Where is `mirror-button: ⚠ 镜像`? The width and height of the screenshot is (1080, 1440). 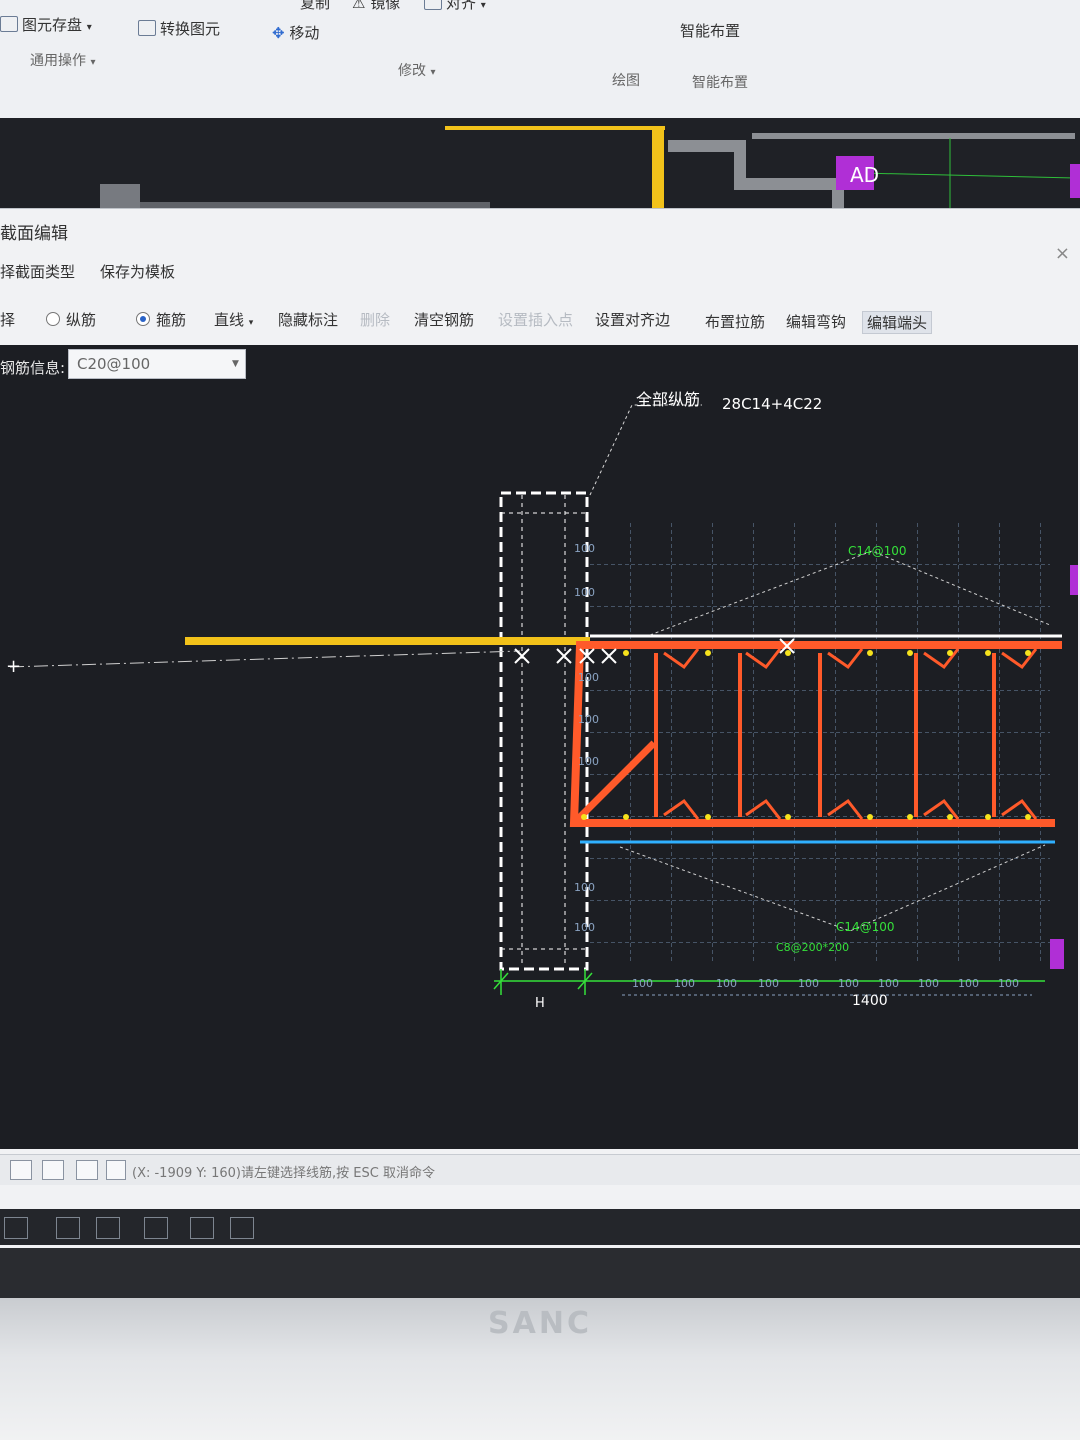
mirror-button: ⚠ 镜像 is located at coordinates (376, 6).